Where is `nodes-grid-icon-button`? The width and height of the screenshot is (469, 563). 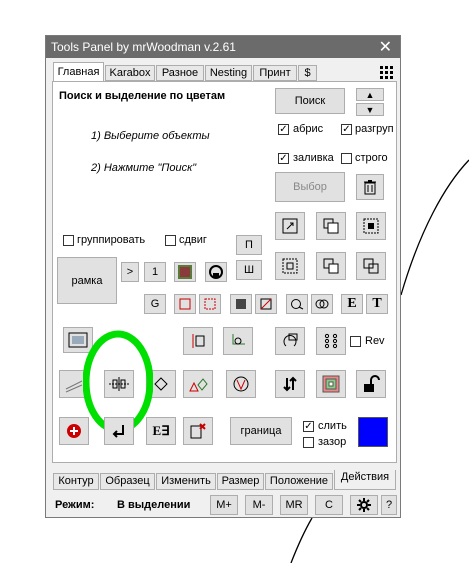 nodes-grid-icon-button is located at coordinates (331, 341).